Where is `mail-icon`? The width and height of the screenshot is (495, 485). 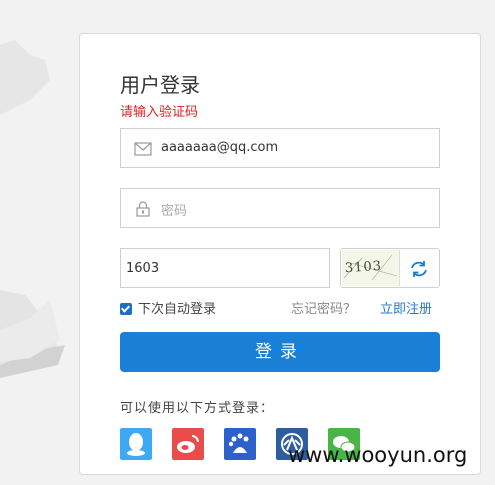
mail-icon is located at coordinates (143, 149).